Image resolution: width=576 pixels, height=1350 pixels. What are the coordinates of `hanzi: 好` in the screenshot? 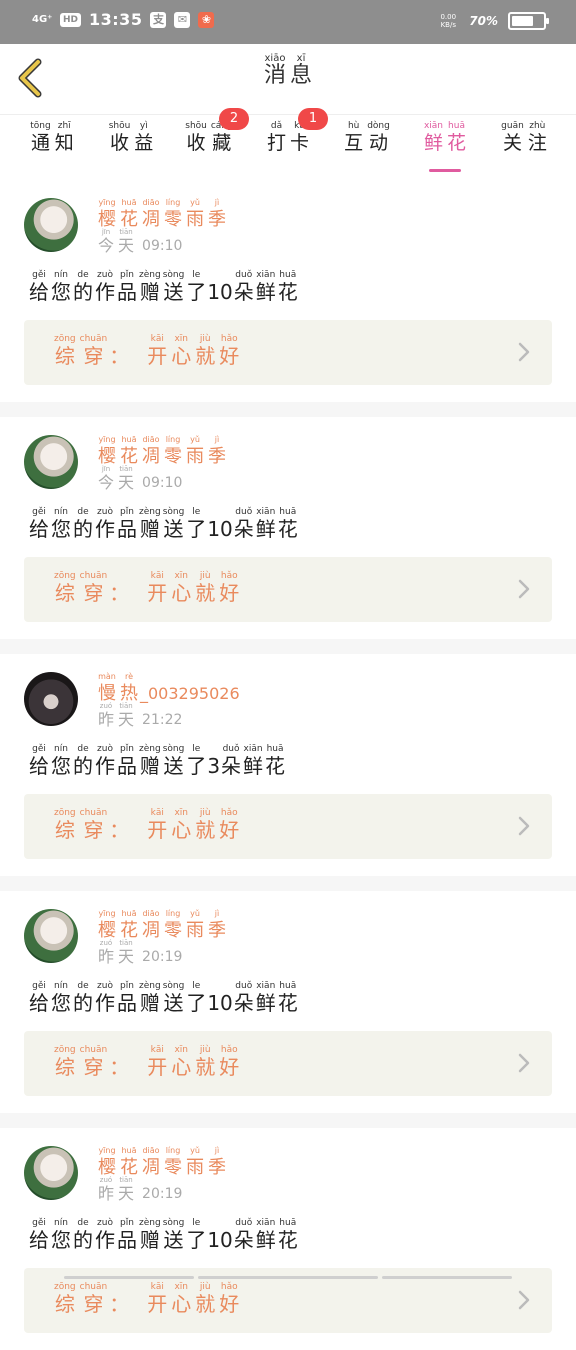 It's located at (229, 830).